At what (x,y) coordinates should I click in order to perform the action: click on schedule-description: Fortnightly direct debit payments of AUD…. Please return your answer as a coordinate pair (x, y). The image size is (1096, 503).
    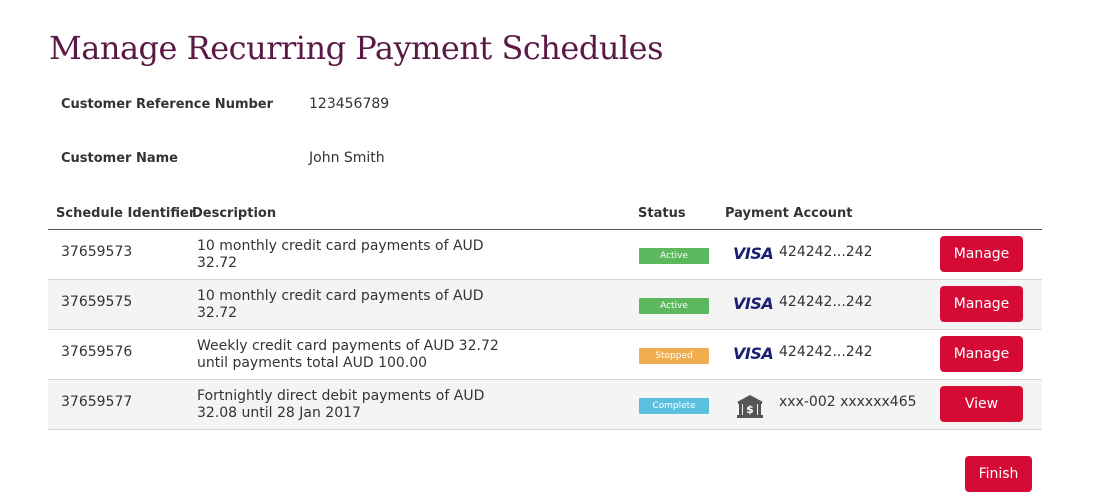
    Looking at the image, I should click on (341, 404).